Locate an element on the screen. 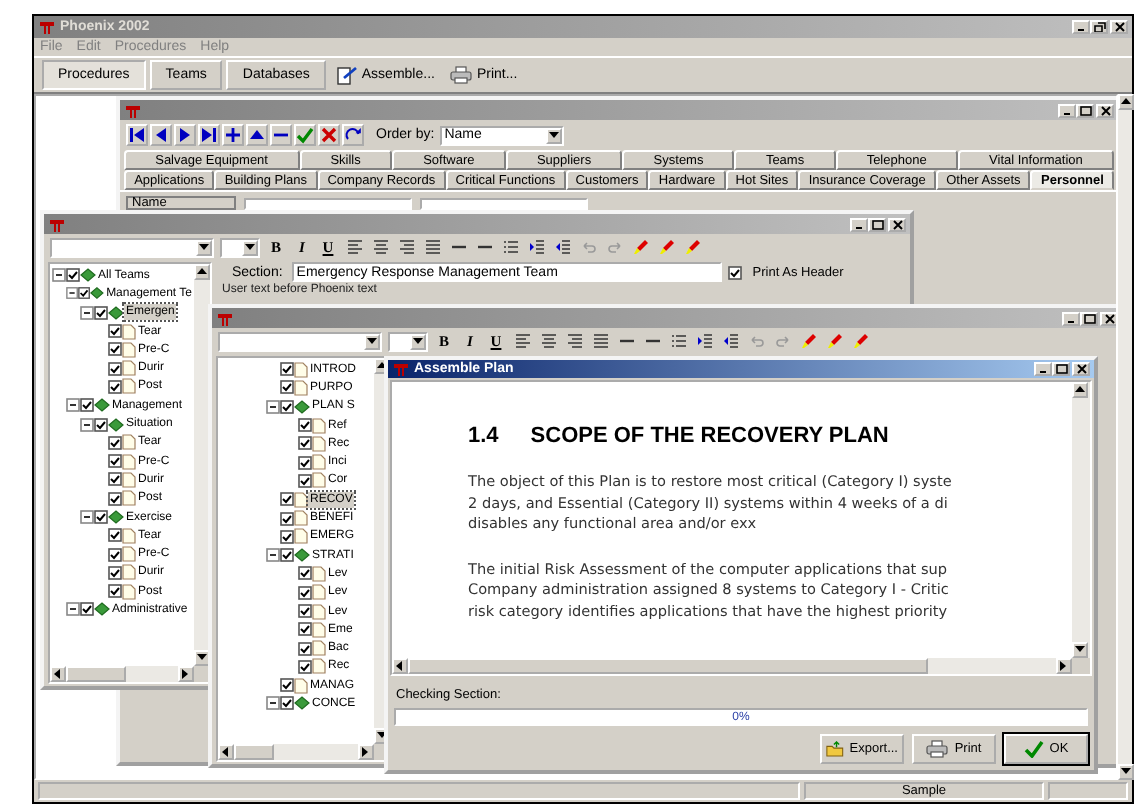 The image size is (1142, 804). previous-record-button is located at coordinates (161, 135).